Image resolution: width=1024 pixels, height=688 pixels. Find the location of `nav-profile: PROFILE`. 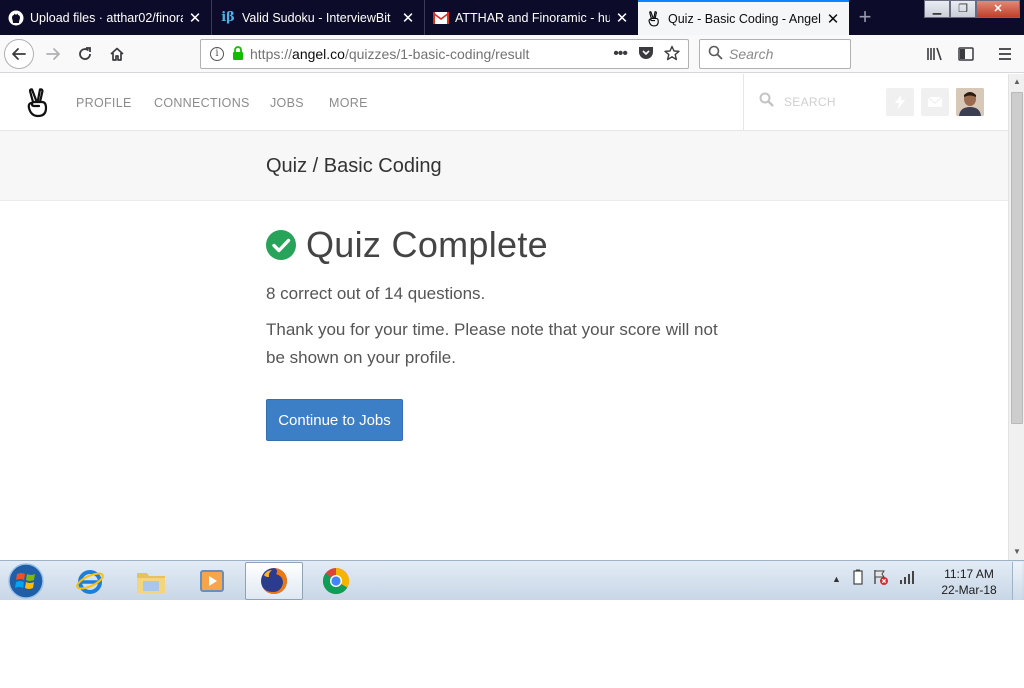

nav-profile: PROFILE is located at coordinates (104, 103).